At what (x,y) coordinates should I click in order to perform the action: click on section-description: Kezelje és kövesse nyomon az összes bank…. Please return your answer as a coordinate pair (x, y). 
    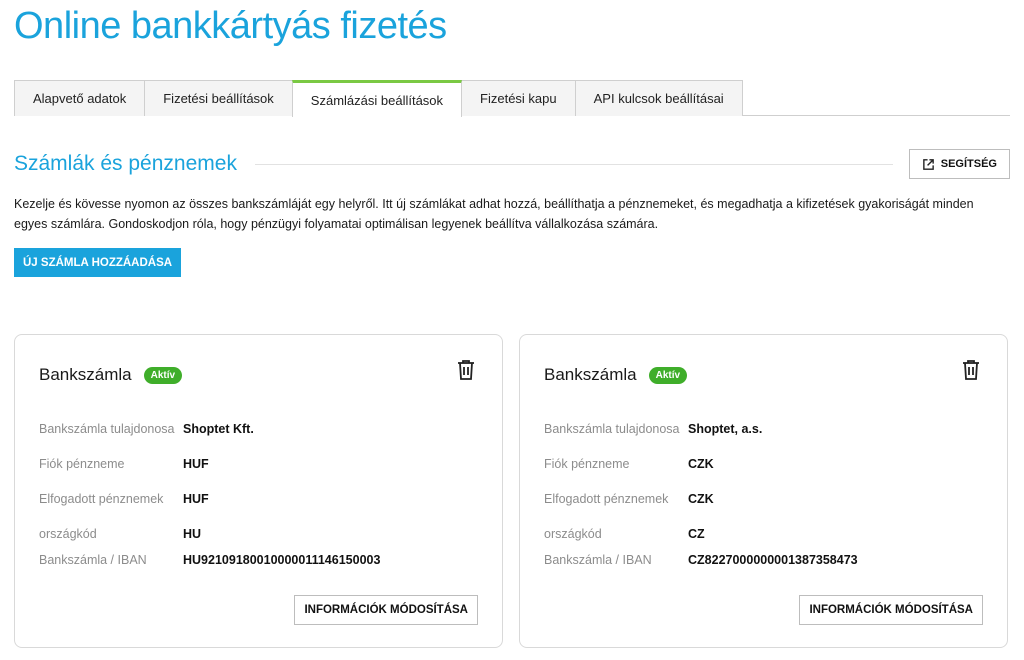
    Looking at the image, I should click on (494, 214).